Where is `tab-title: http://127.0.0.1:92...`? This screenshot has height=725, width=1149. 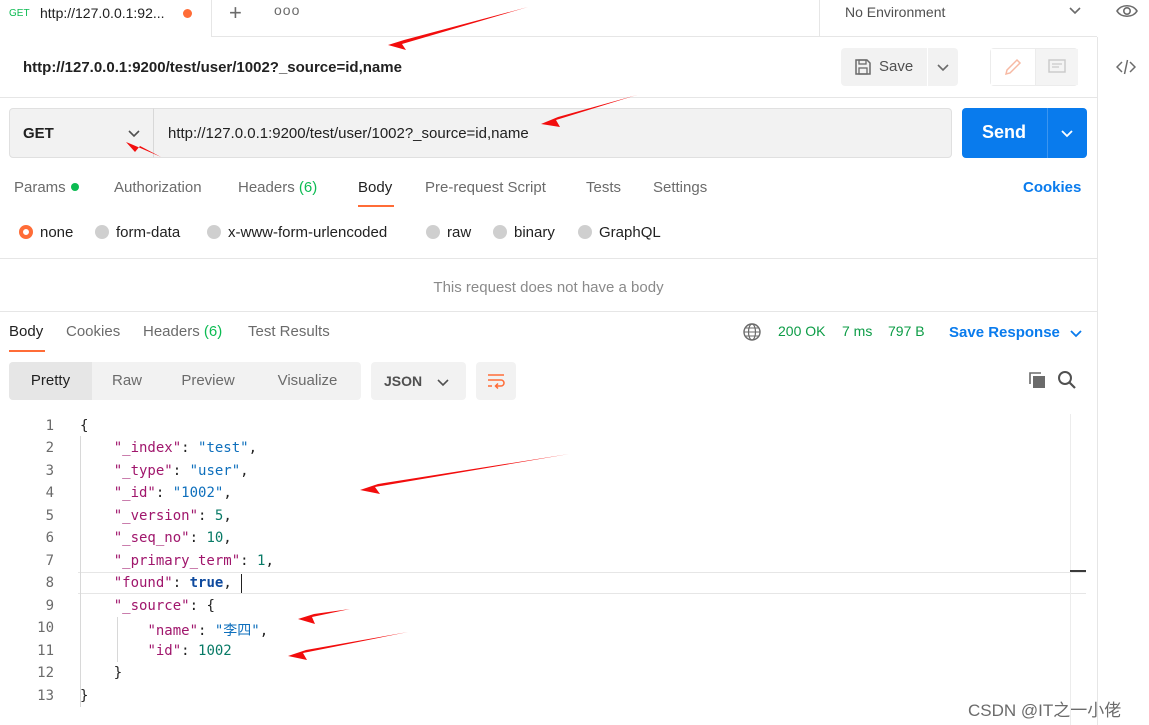
tab-title: http://127.0.0.1:92... is located at coordinates (102, 13).